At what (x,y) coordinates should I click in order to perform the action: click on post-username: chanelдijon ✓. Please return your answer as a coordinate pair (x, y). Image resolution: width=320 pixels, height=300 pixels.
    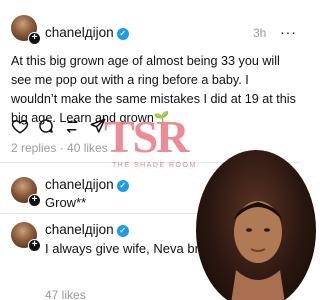
    Looking at the image, I should click on (87, 32).